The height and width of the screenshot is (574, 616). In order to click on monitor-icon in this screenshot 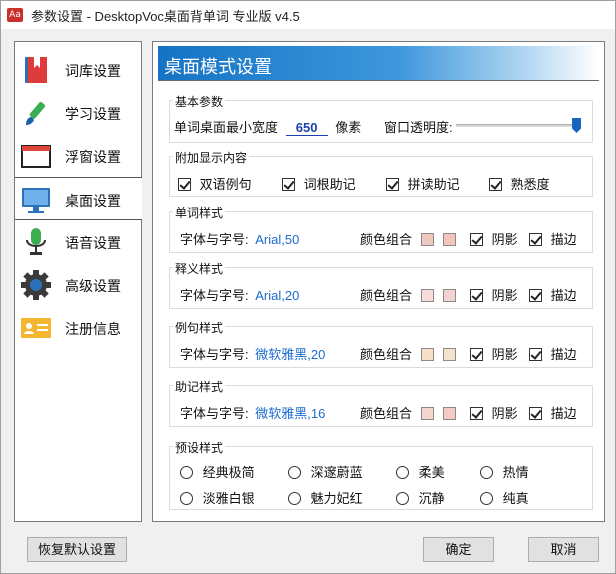, I will do `click(36, 200)`.